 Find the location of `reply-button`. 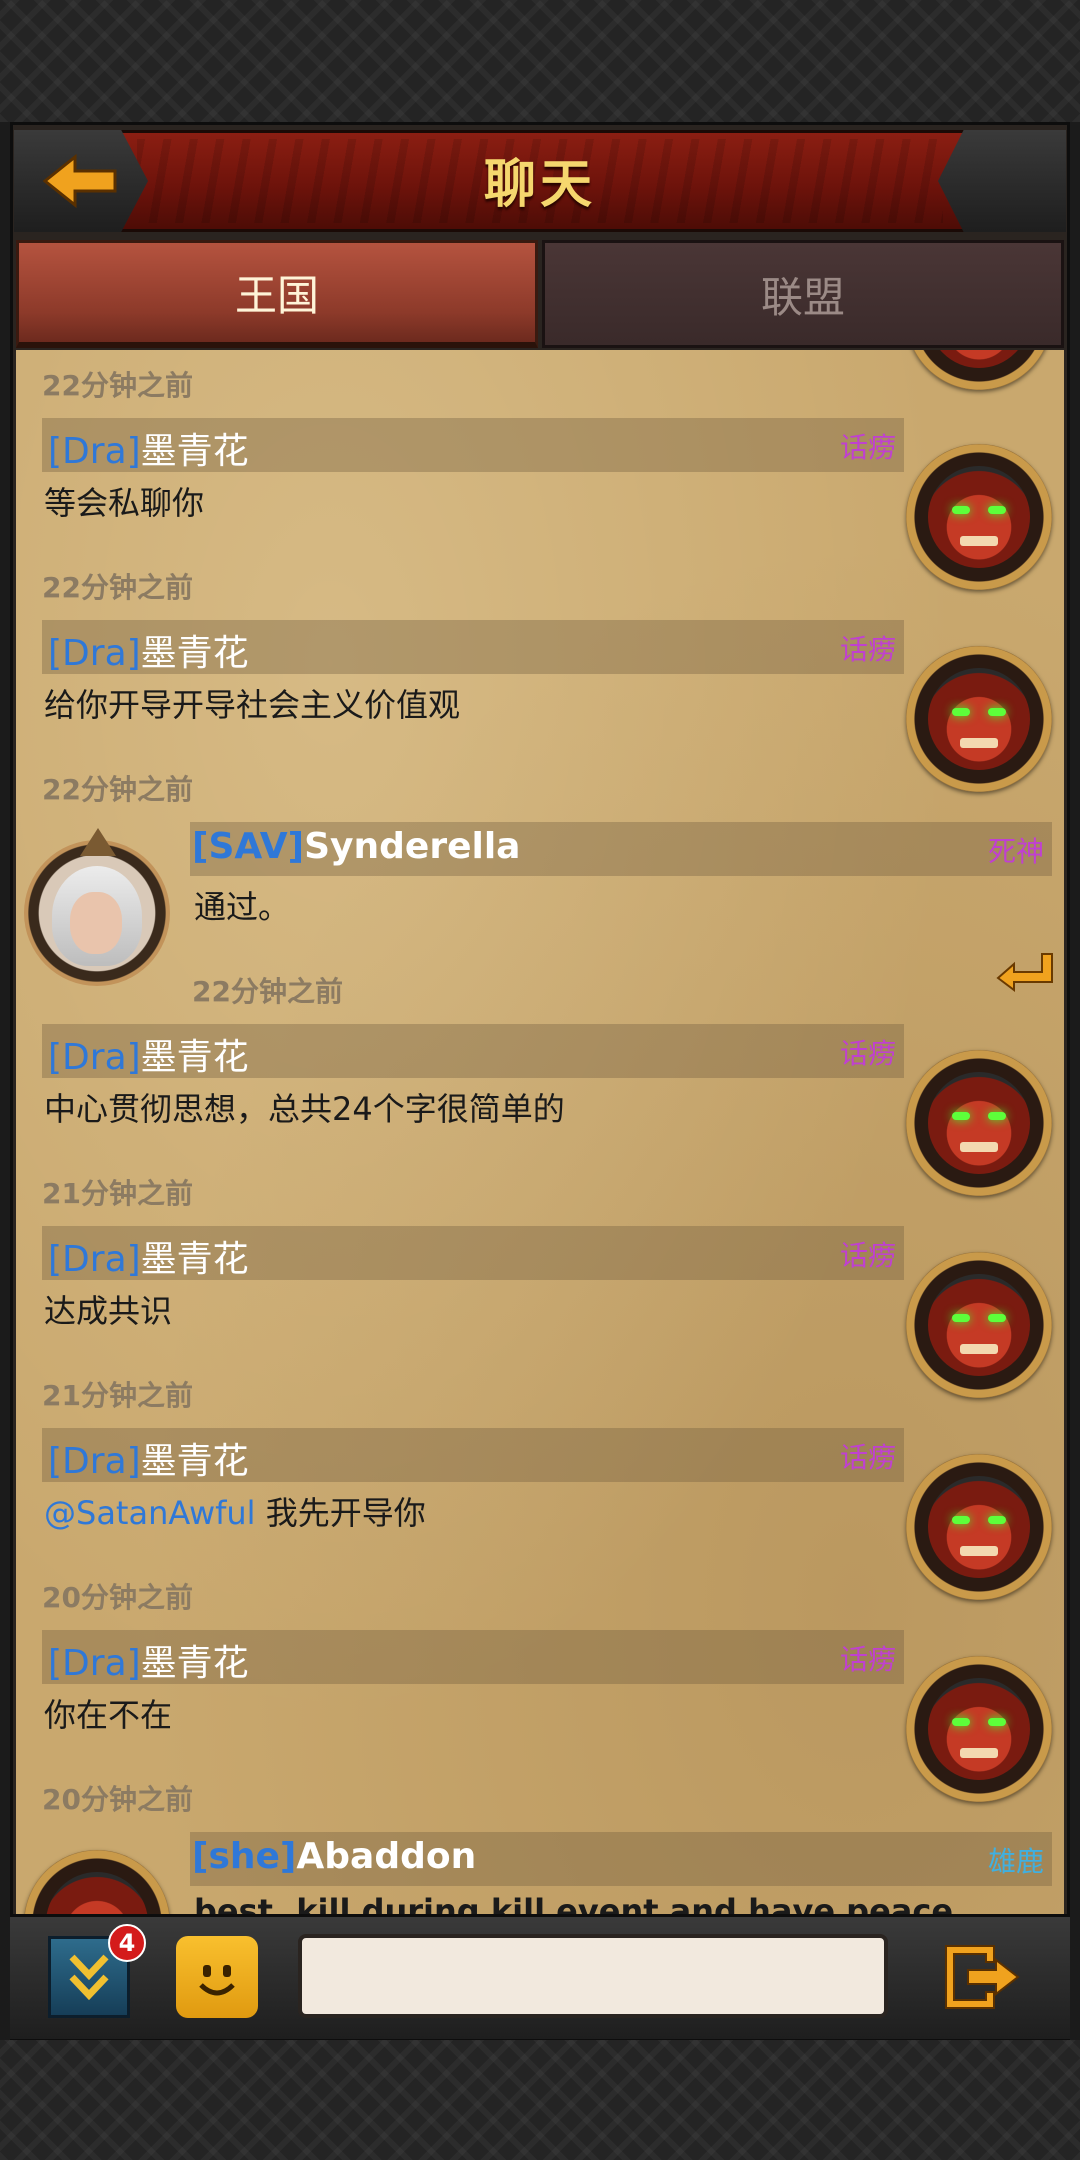

reply-button is located at coordinates (1025, 970).